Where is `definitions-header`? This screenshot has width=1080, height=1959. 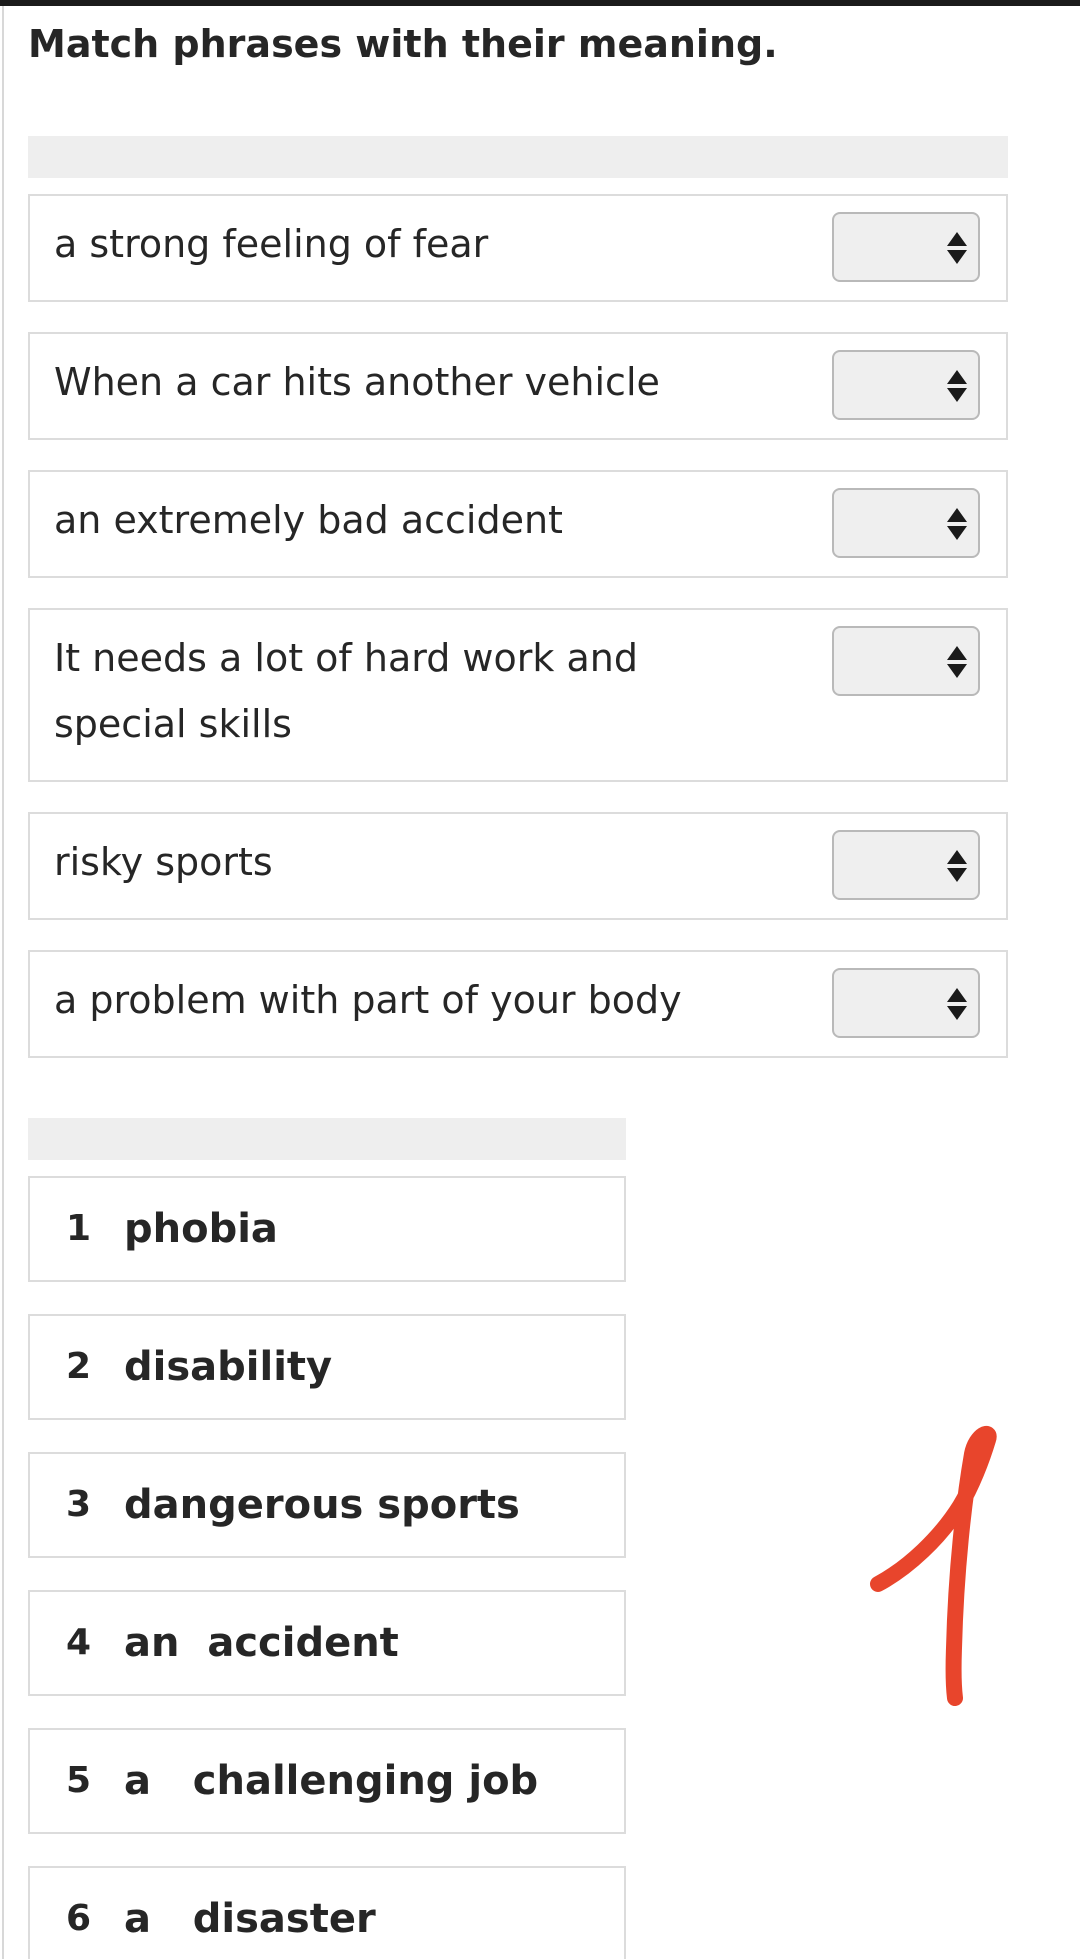
definitions-header is located at coordinates (518, 157).